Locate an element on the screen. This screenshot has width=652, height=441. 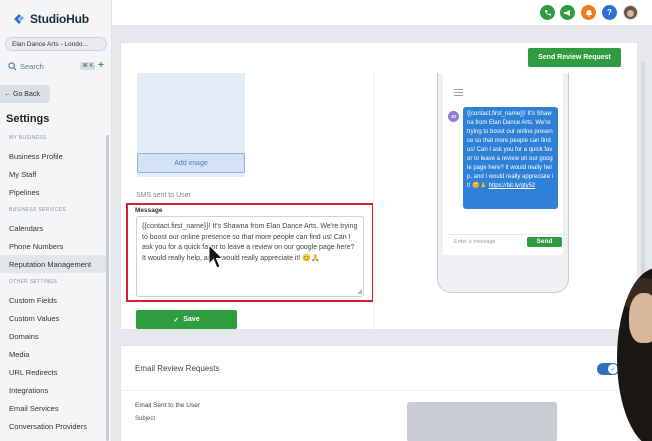
user-avatar is located at coordinates (630, 12).